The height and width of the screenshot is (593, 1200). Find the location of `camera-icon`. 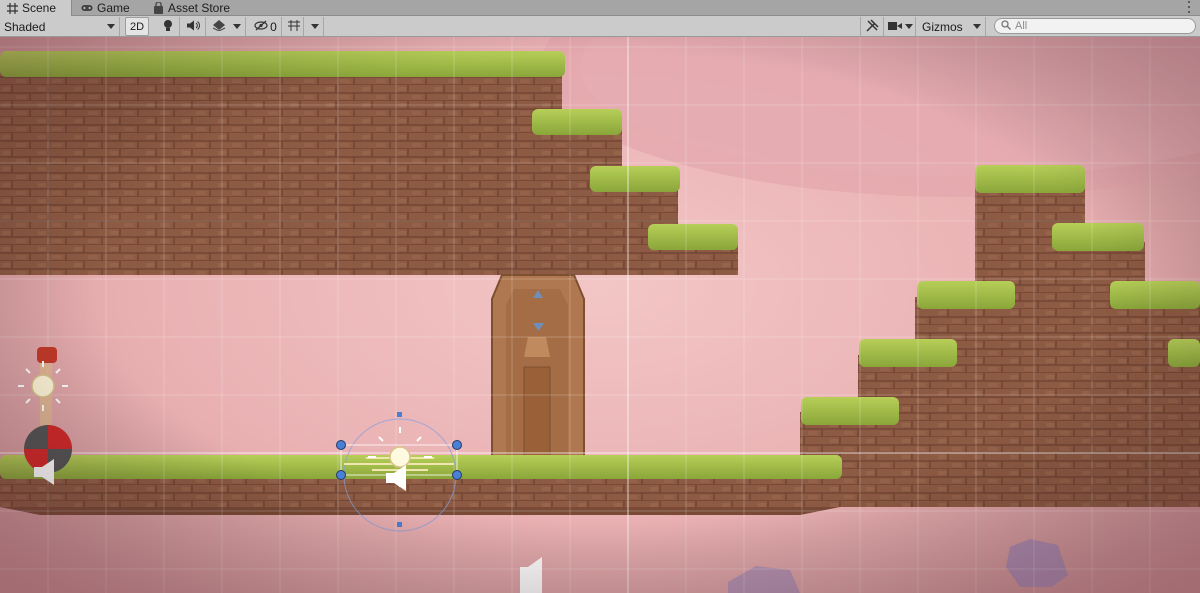

camera-icon is located at coordinates (894, 27).